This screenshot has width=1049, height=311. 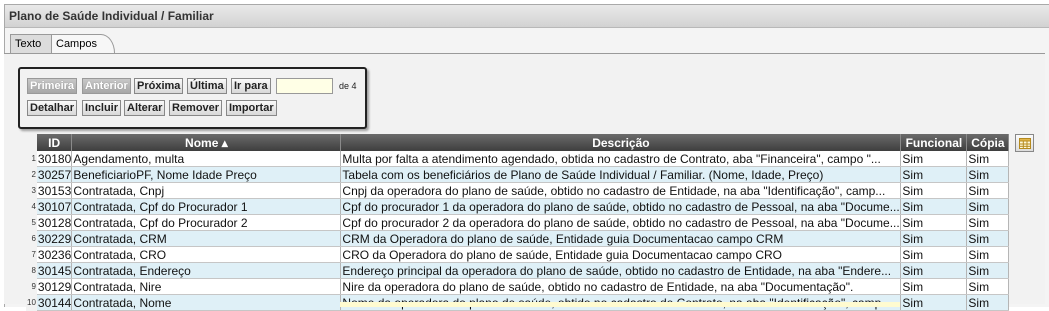 What do you see at coordinates (206, 206) in the screenshot?
I see `cell-name: Contratada, Cpf do Procurador 1` at bounding box center [206, 206].